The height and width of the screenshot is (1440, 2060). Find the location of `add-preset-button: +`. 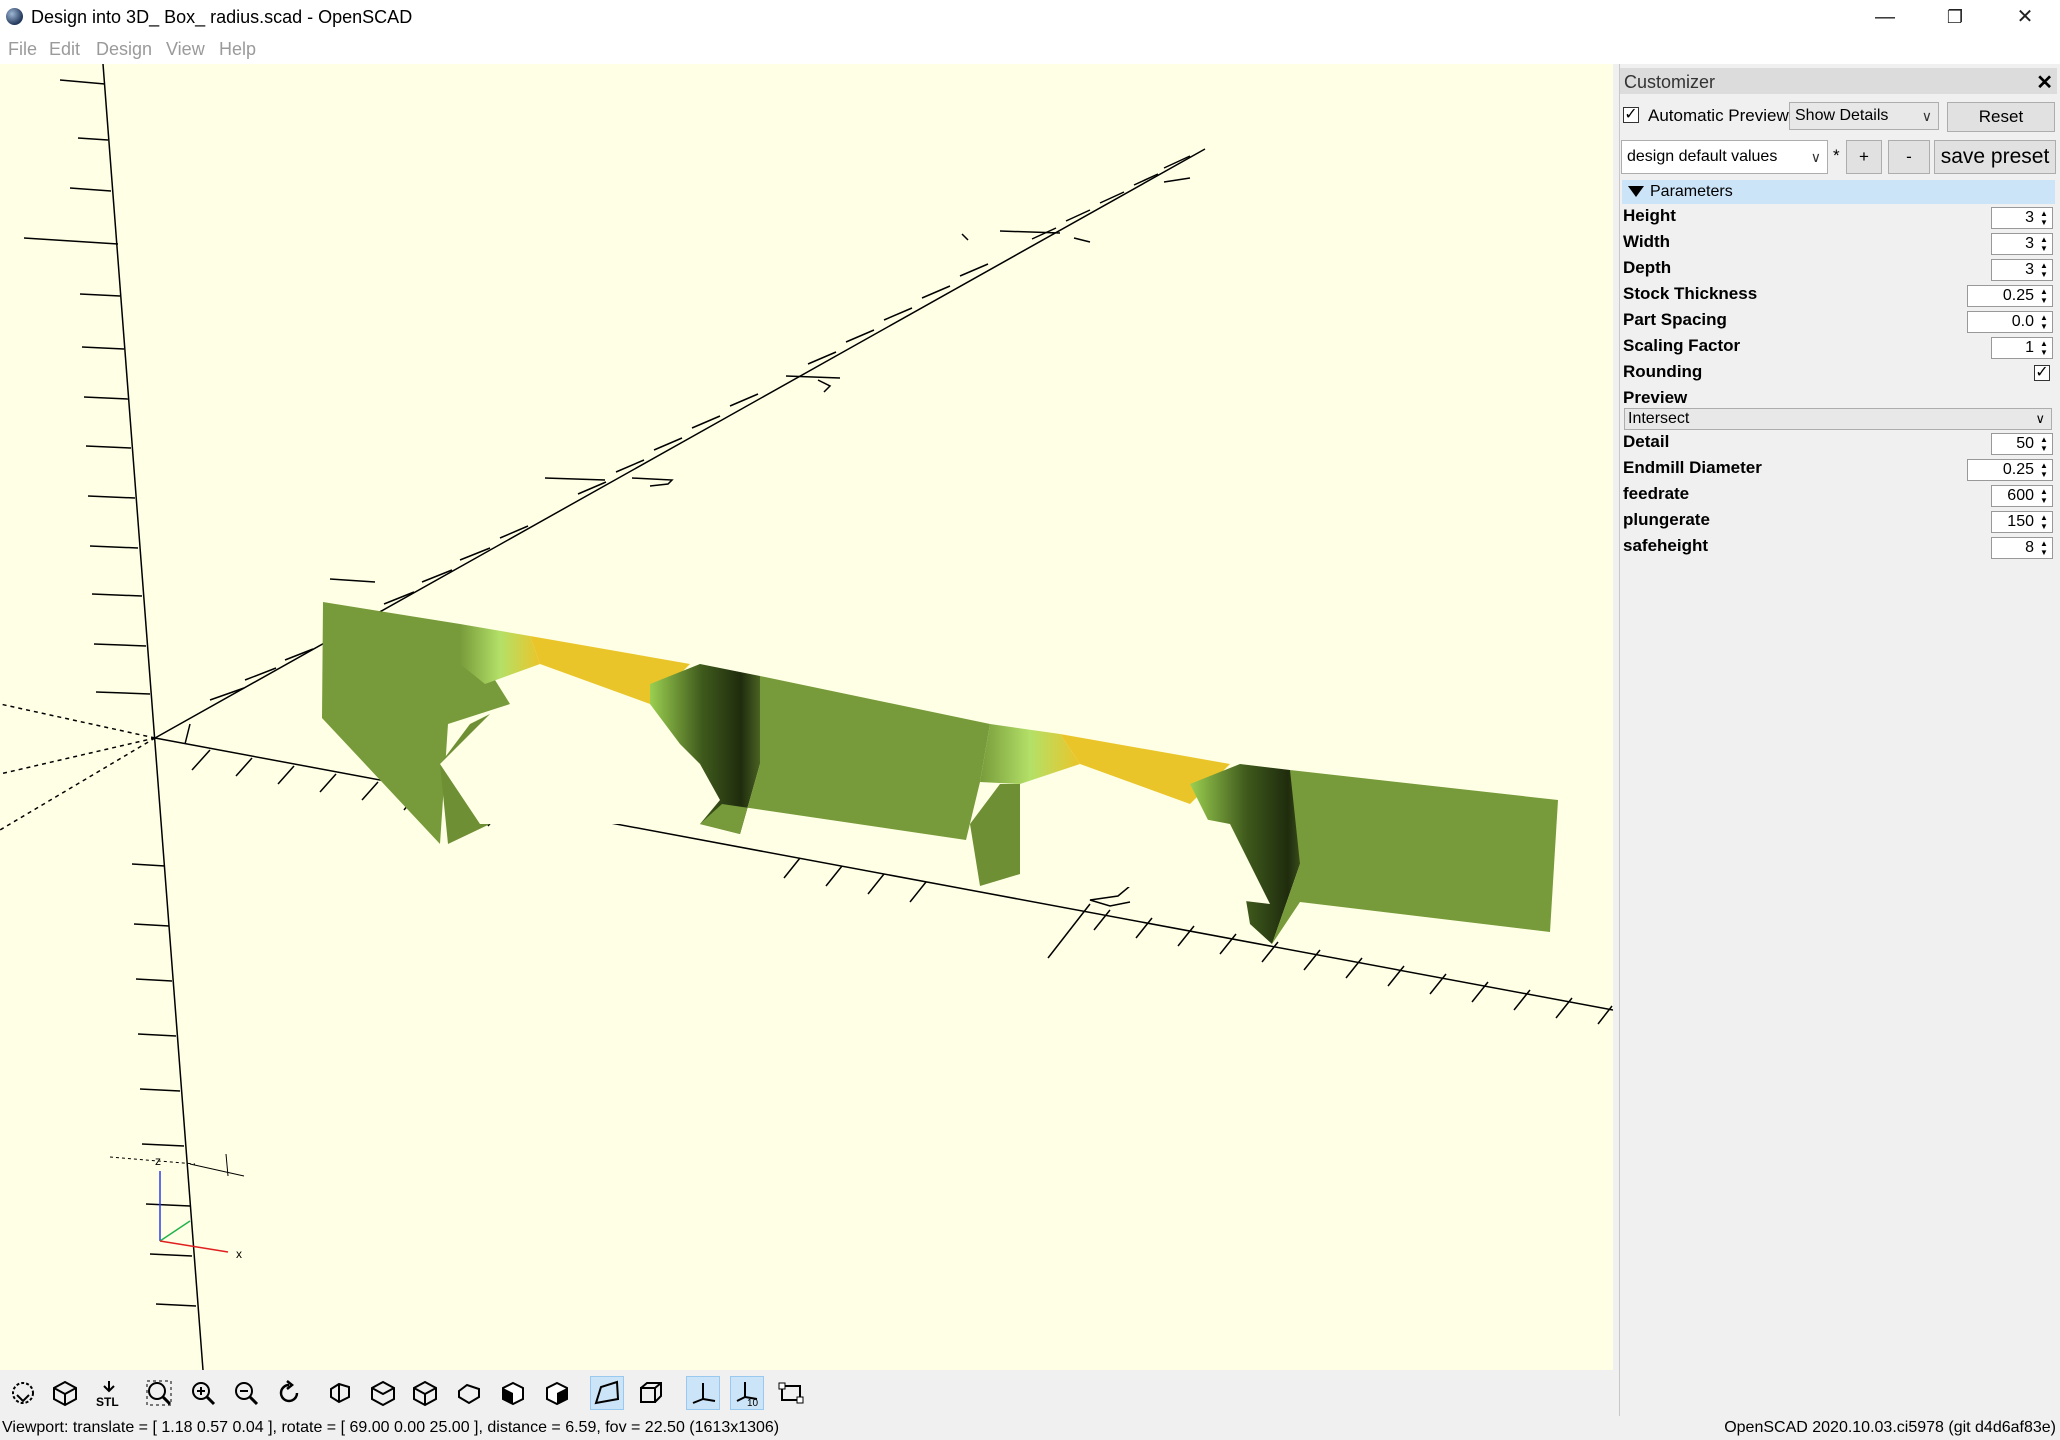

add-preset-button: + is located at coordinates (1864, 157).